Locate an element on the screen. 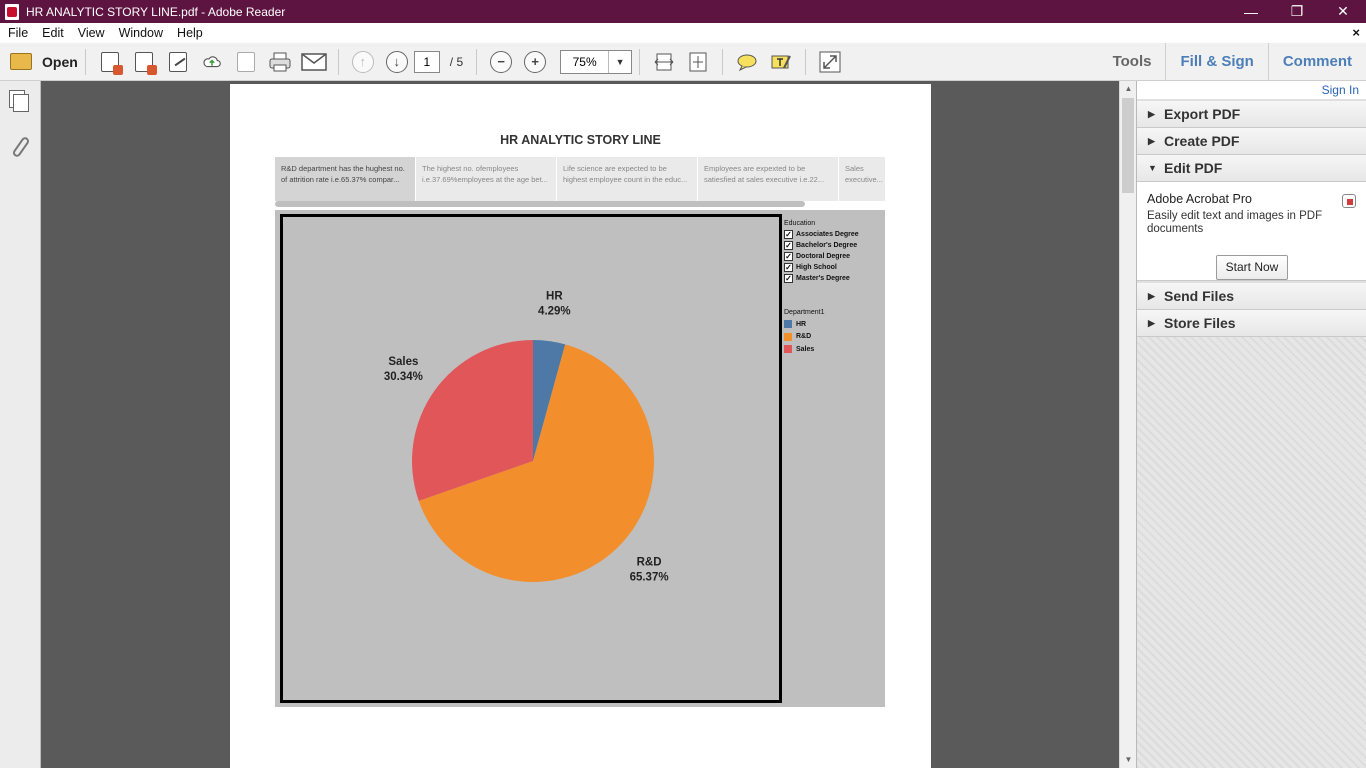 The width and height of the screenshot is (1366, 768). sign-button is located at coordinates (178, 62).